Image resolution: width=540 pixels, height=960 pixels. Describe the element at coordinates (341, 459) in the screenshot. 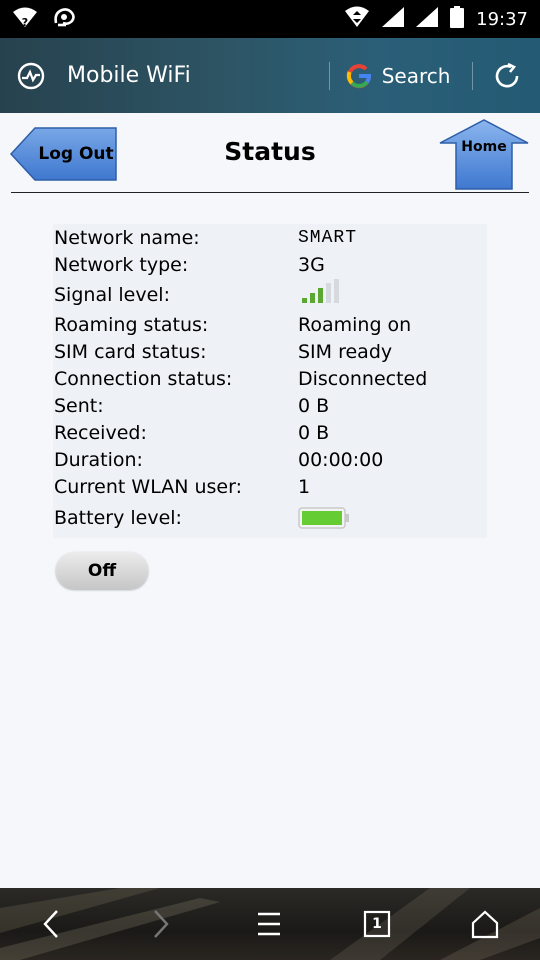

I see `status-value: 00:00:00` at that location.